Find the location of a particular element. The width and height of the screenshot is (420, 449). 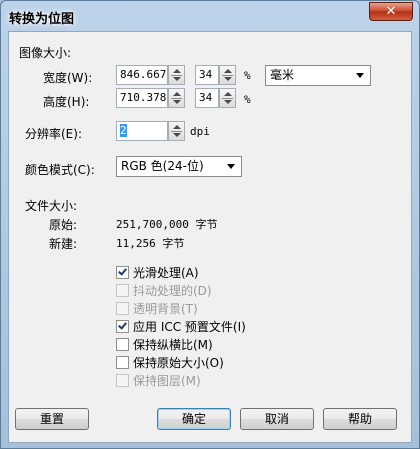

image-size-group-label: 图像大小: is located at coordinates (45, 53).